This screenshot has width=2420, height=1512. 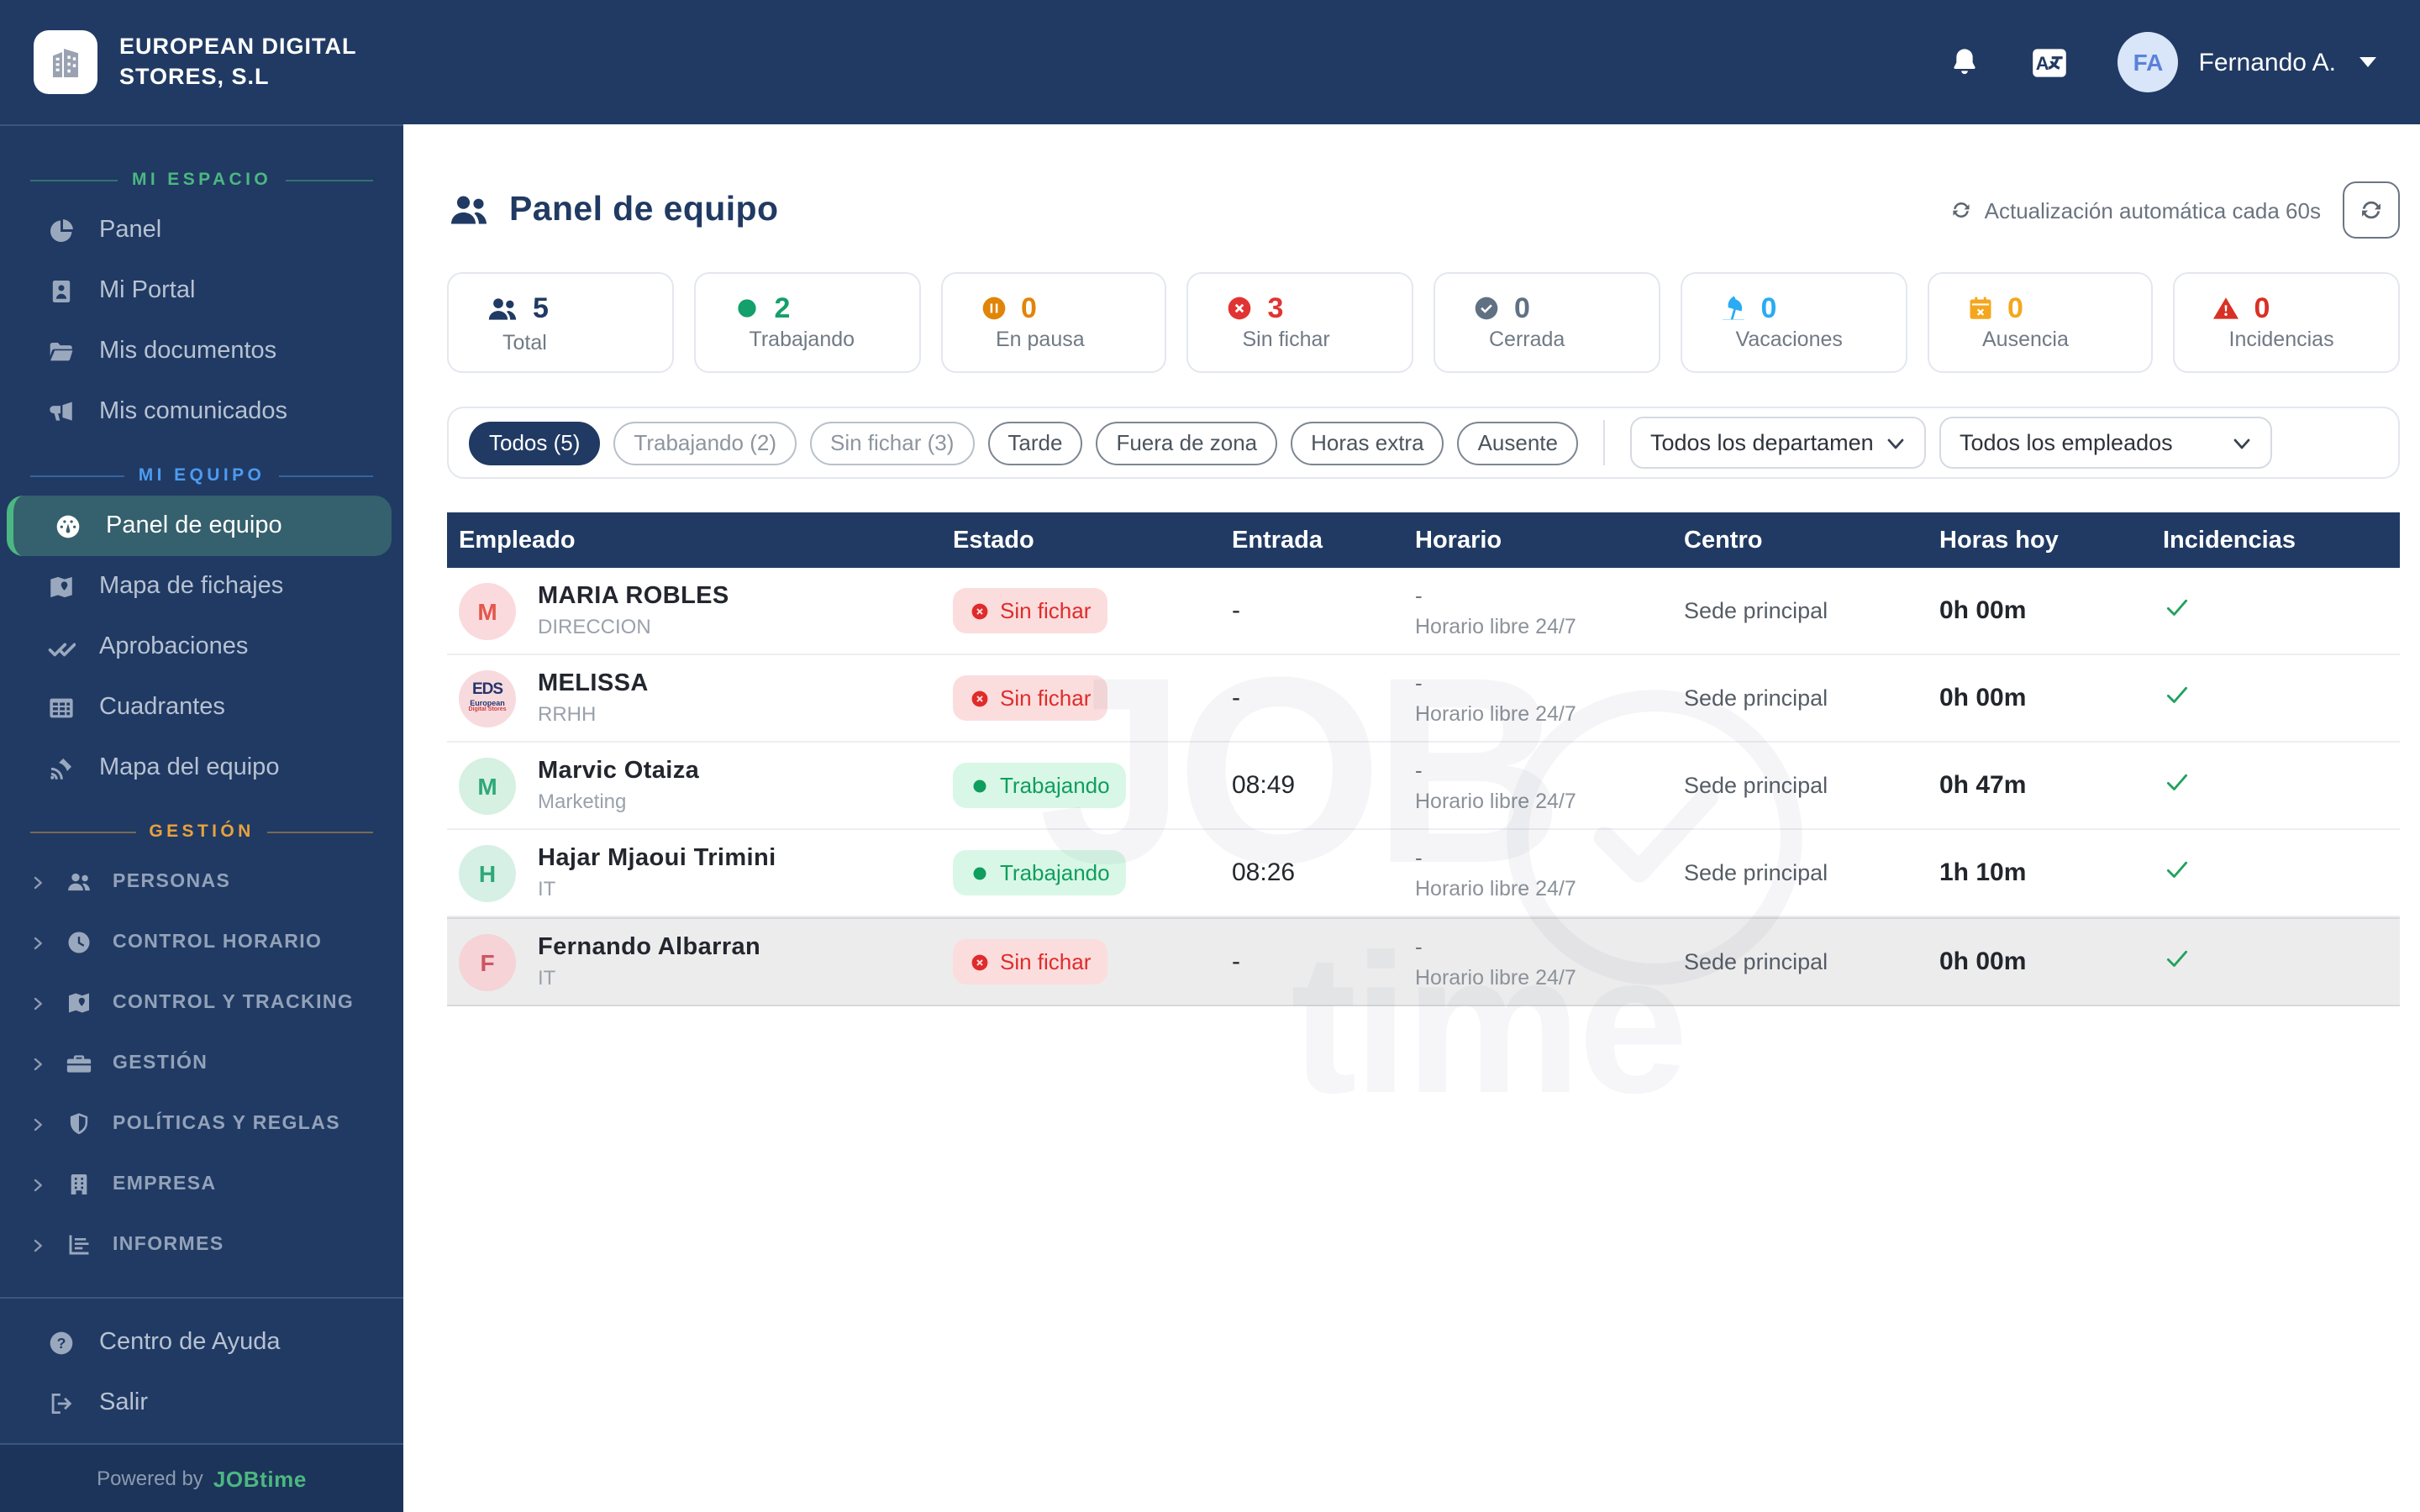 What do you see at coordinates (1980, 308) in the screenshot?
I see `calendar-x-icon` at bounding box center [1980, 308].